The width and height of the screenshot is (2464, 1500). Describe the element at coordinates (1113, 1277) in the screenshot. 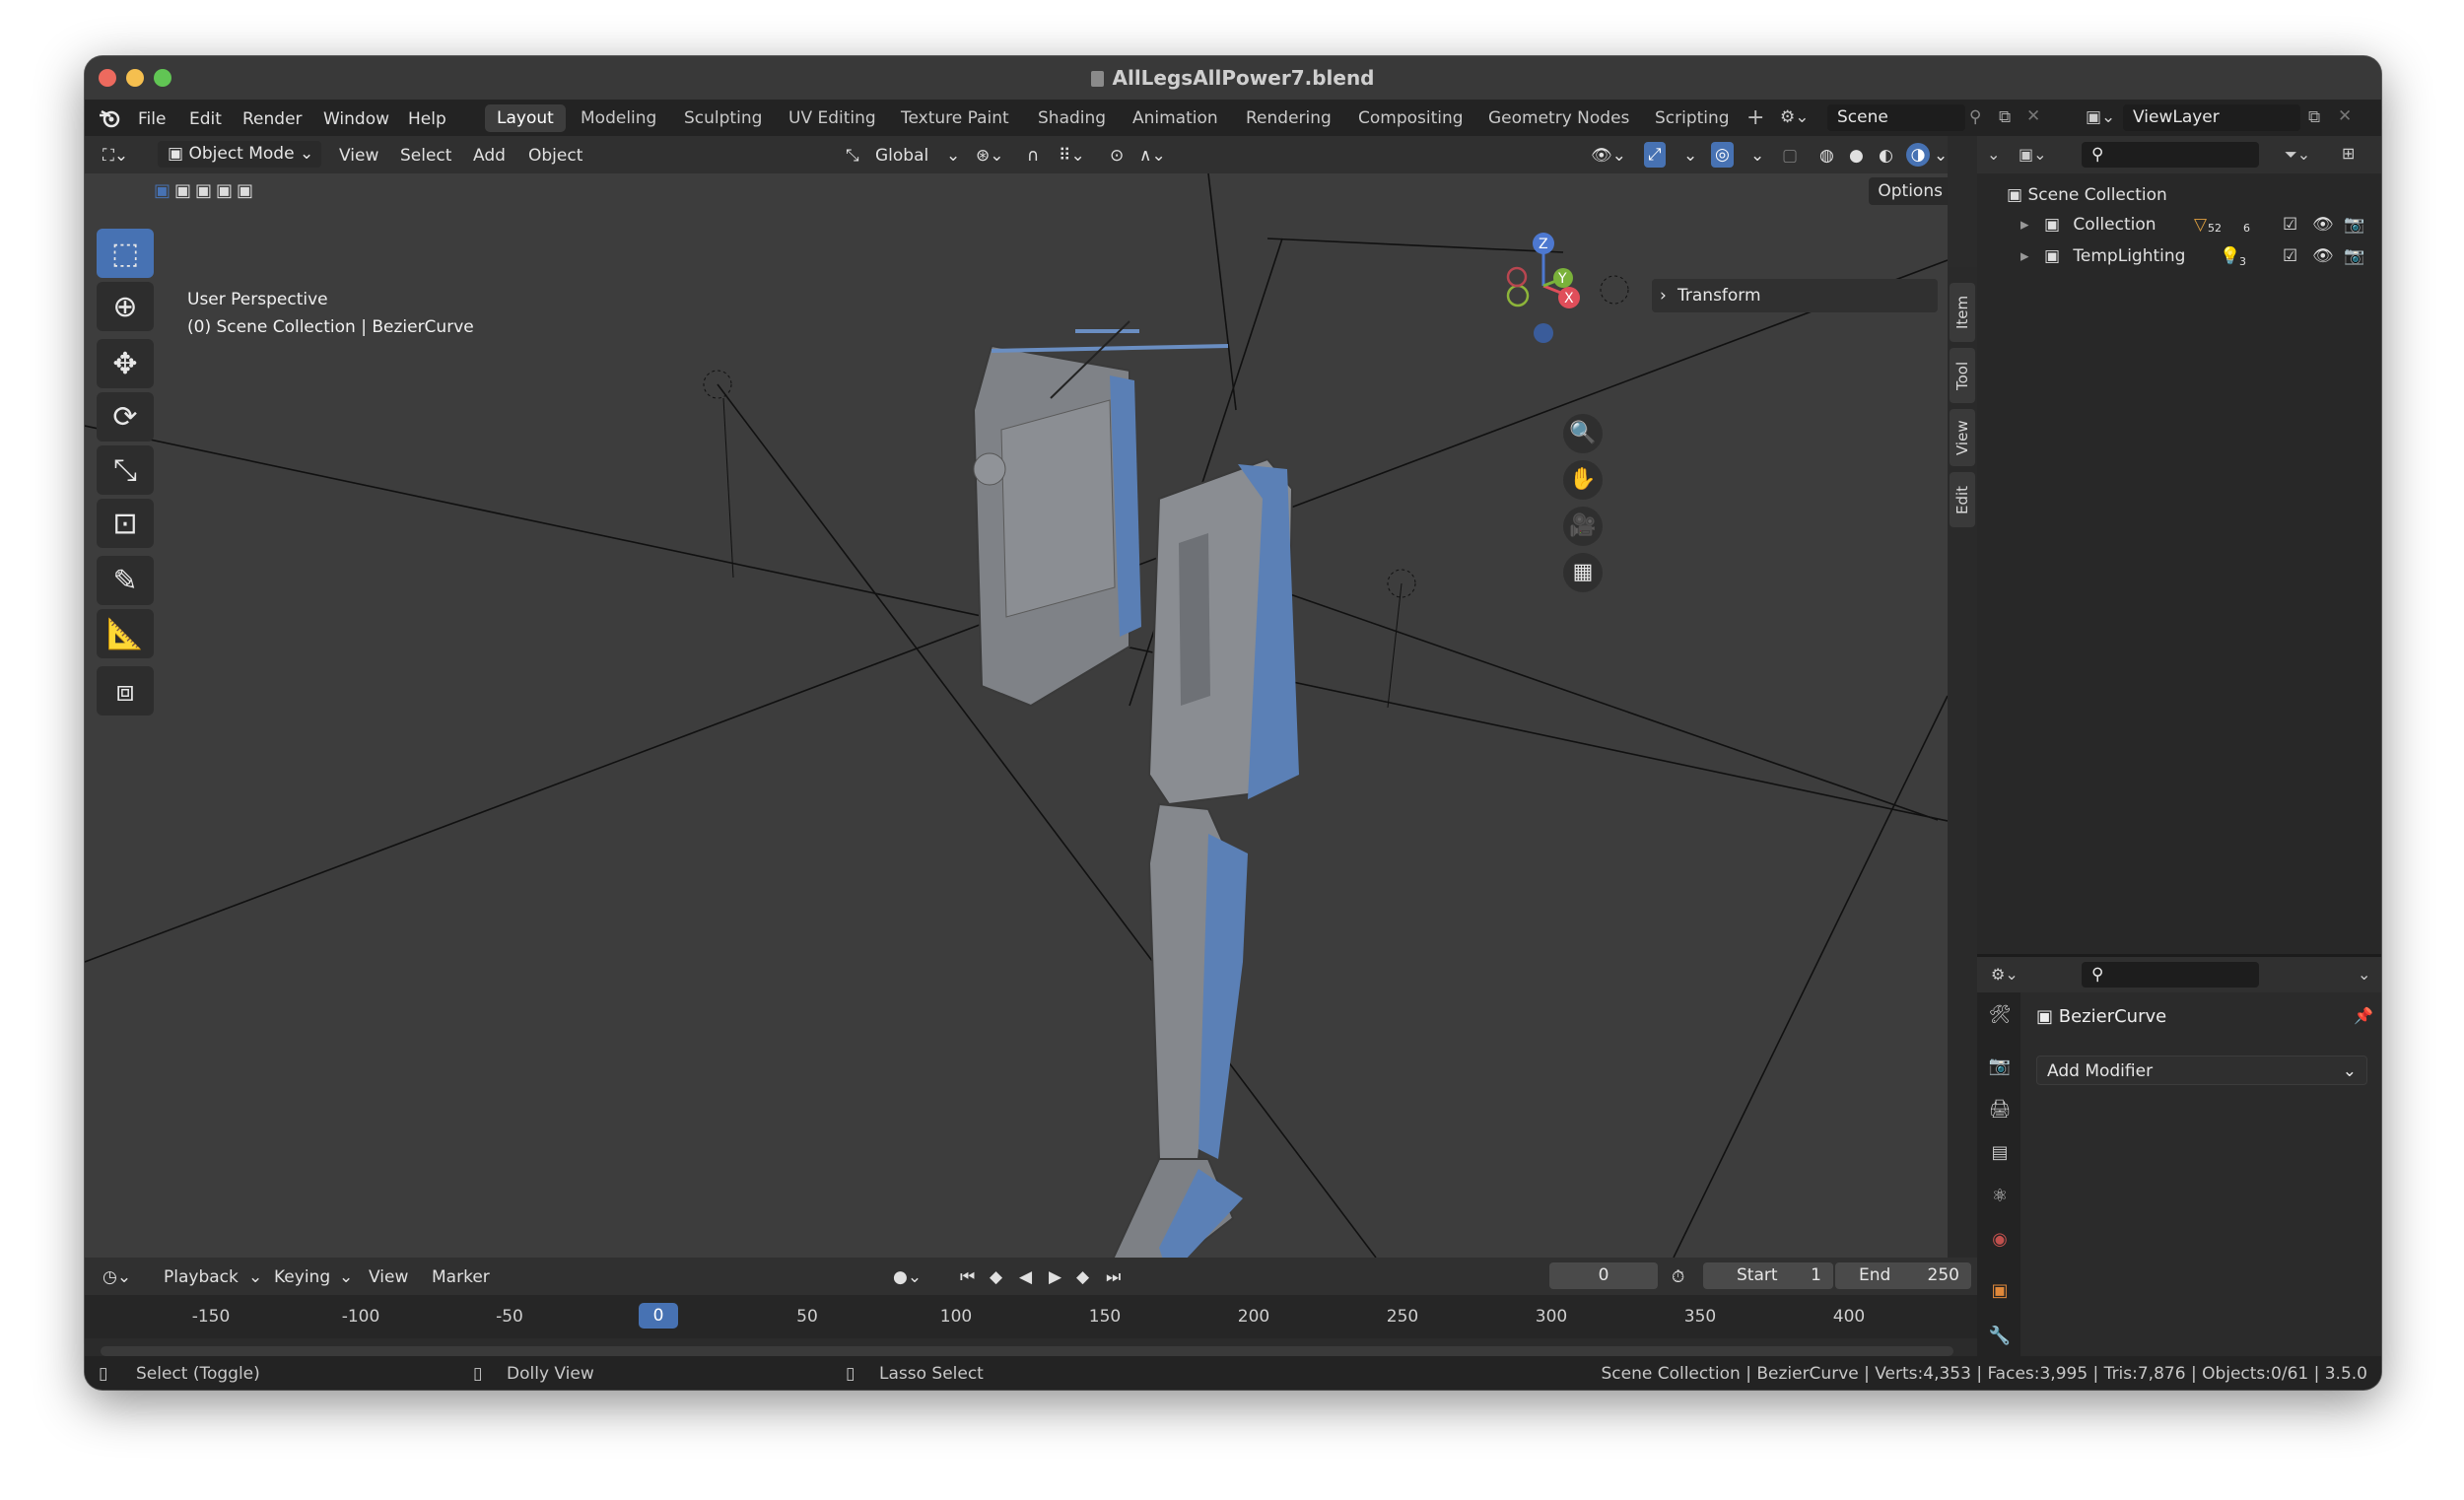

I see `jump-end-icon: ⏭` at that location.